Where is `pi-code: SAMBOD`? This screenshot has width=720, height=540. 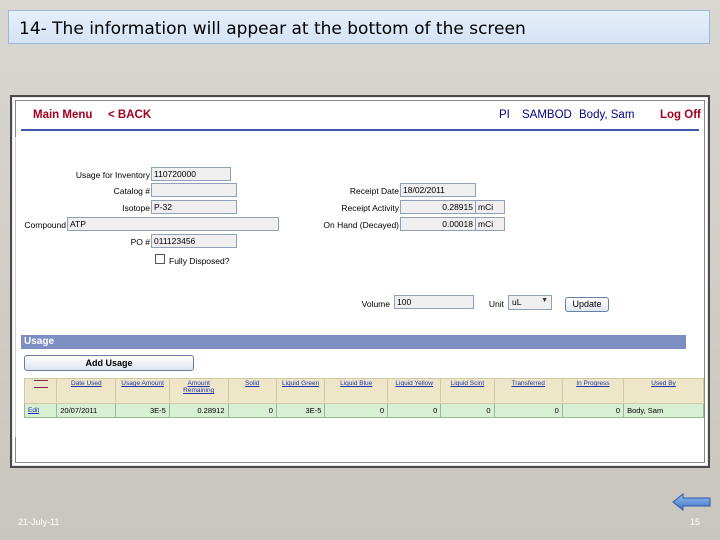 pi-code: SAMBOD is located at coordinates (547, 115).